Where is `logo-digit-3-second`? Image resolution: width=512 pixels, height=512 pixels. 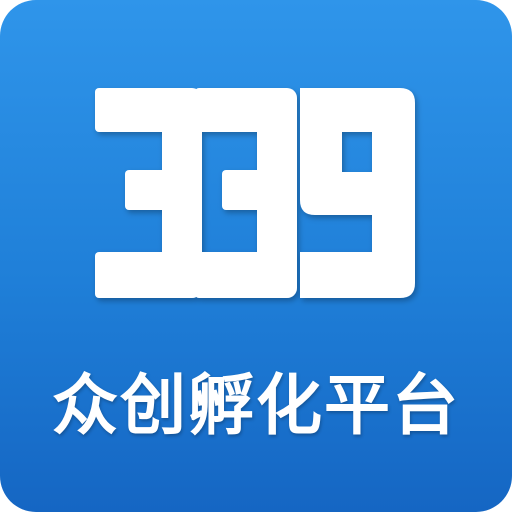 logo-digit-3-second is located at coordinates (246, 193).